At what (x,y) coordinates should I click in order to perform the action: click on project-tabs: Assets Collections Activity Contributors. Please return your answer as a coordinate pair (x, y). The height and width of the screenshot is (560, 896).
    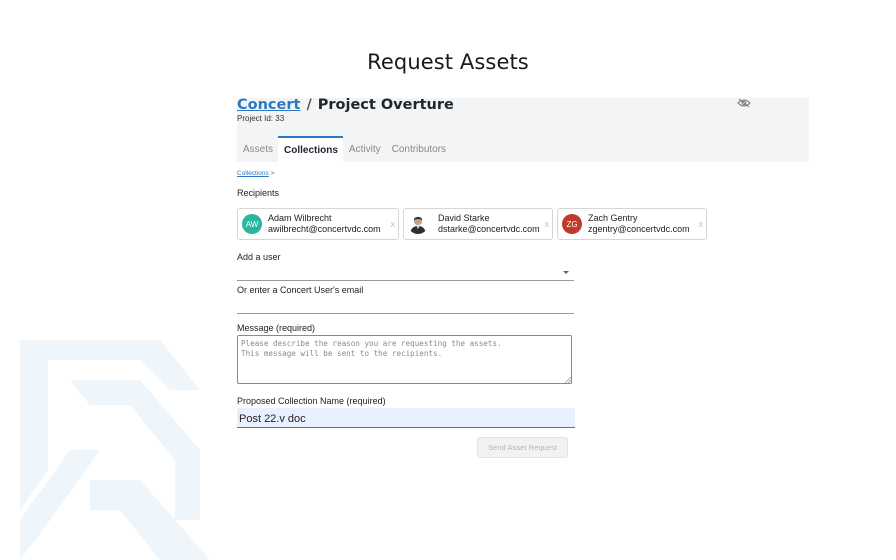
    Looking at the image, I should click on (344, 149).